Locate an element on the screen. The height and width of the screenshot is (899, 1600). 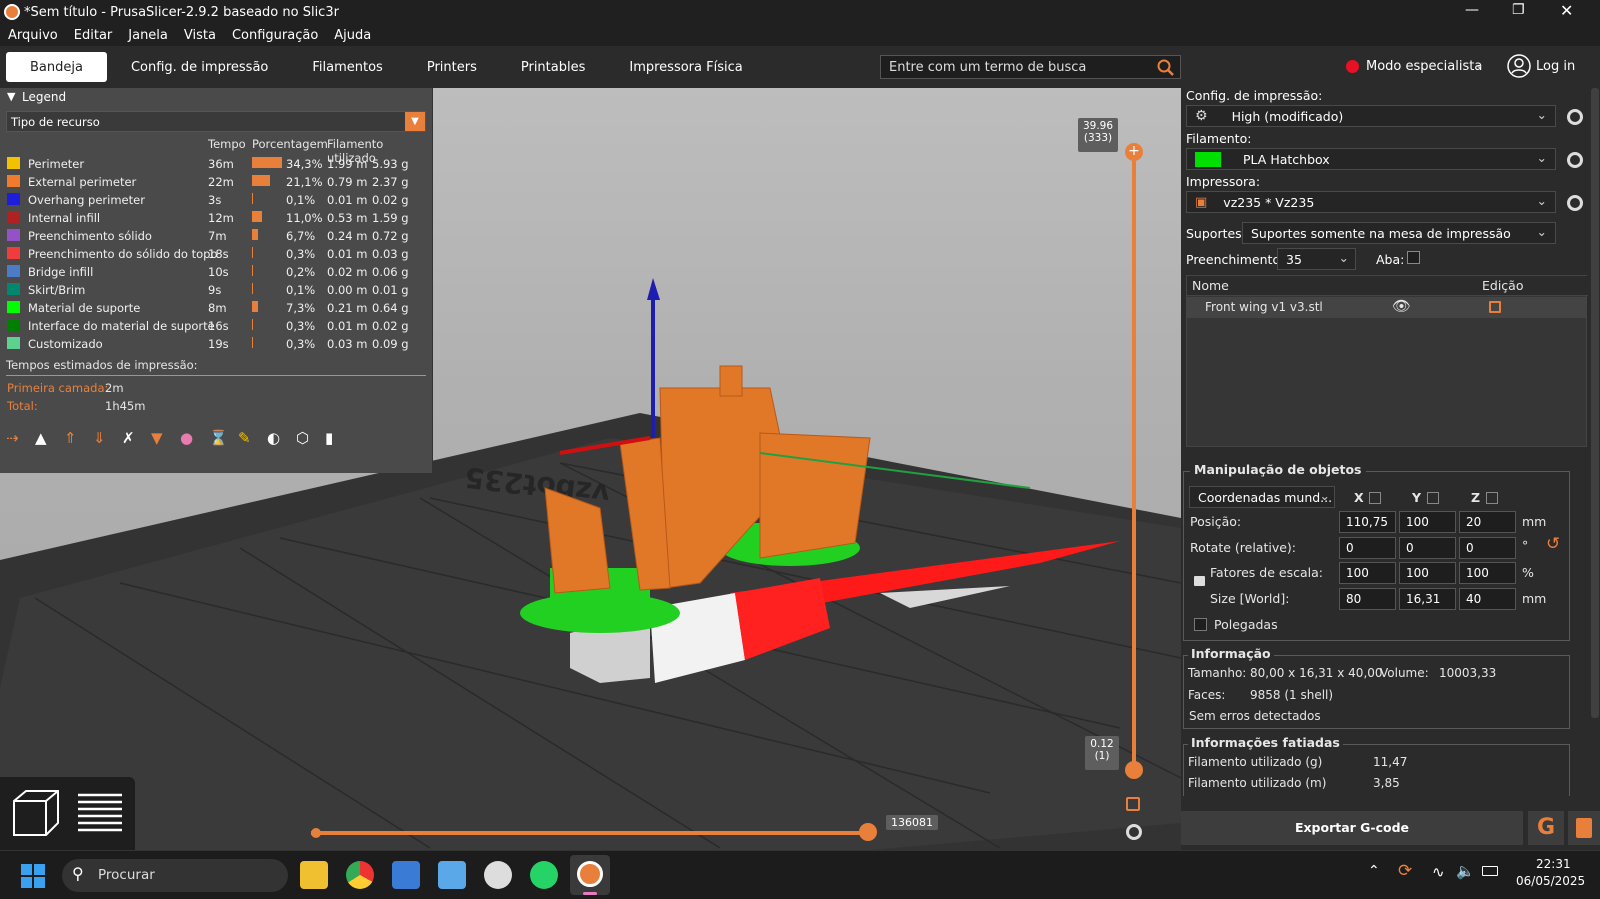
3d-view-icon is located at coordinates (36, 813).